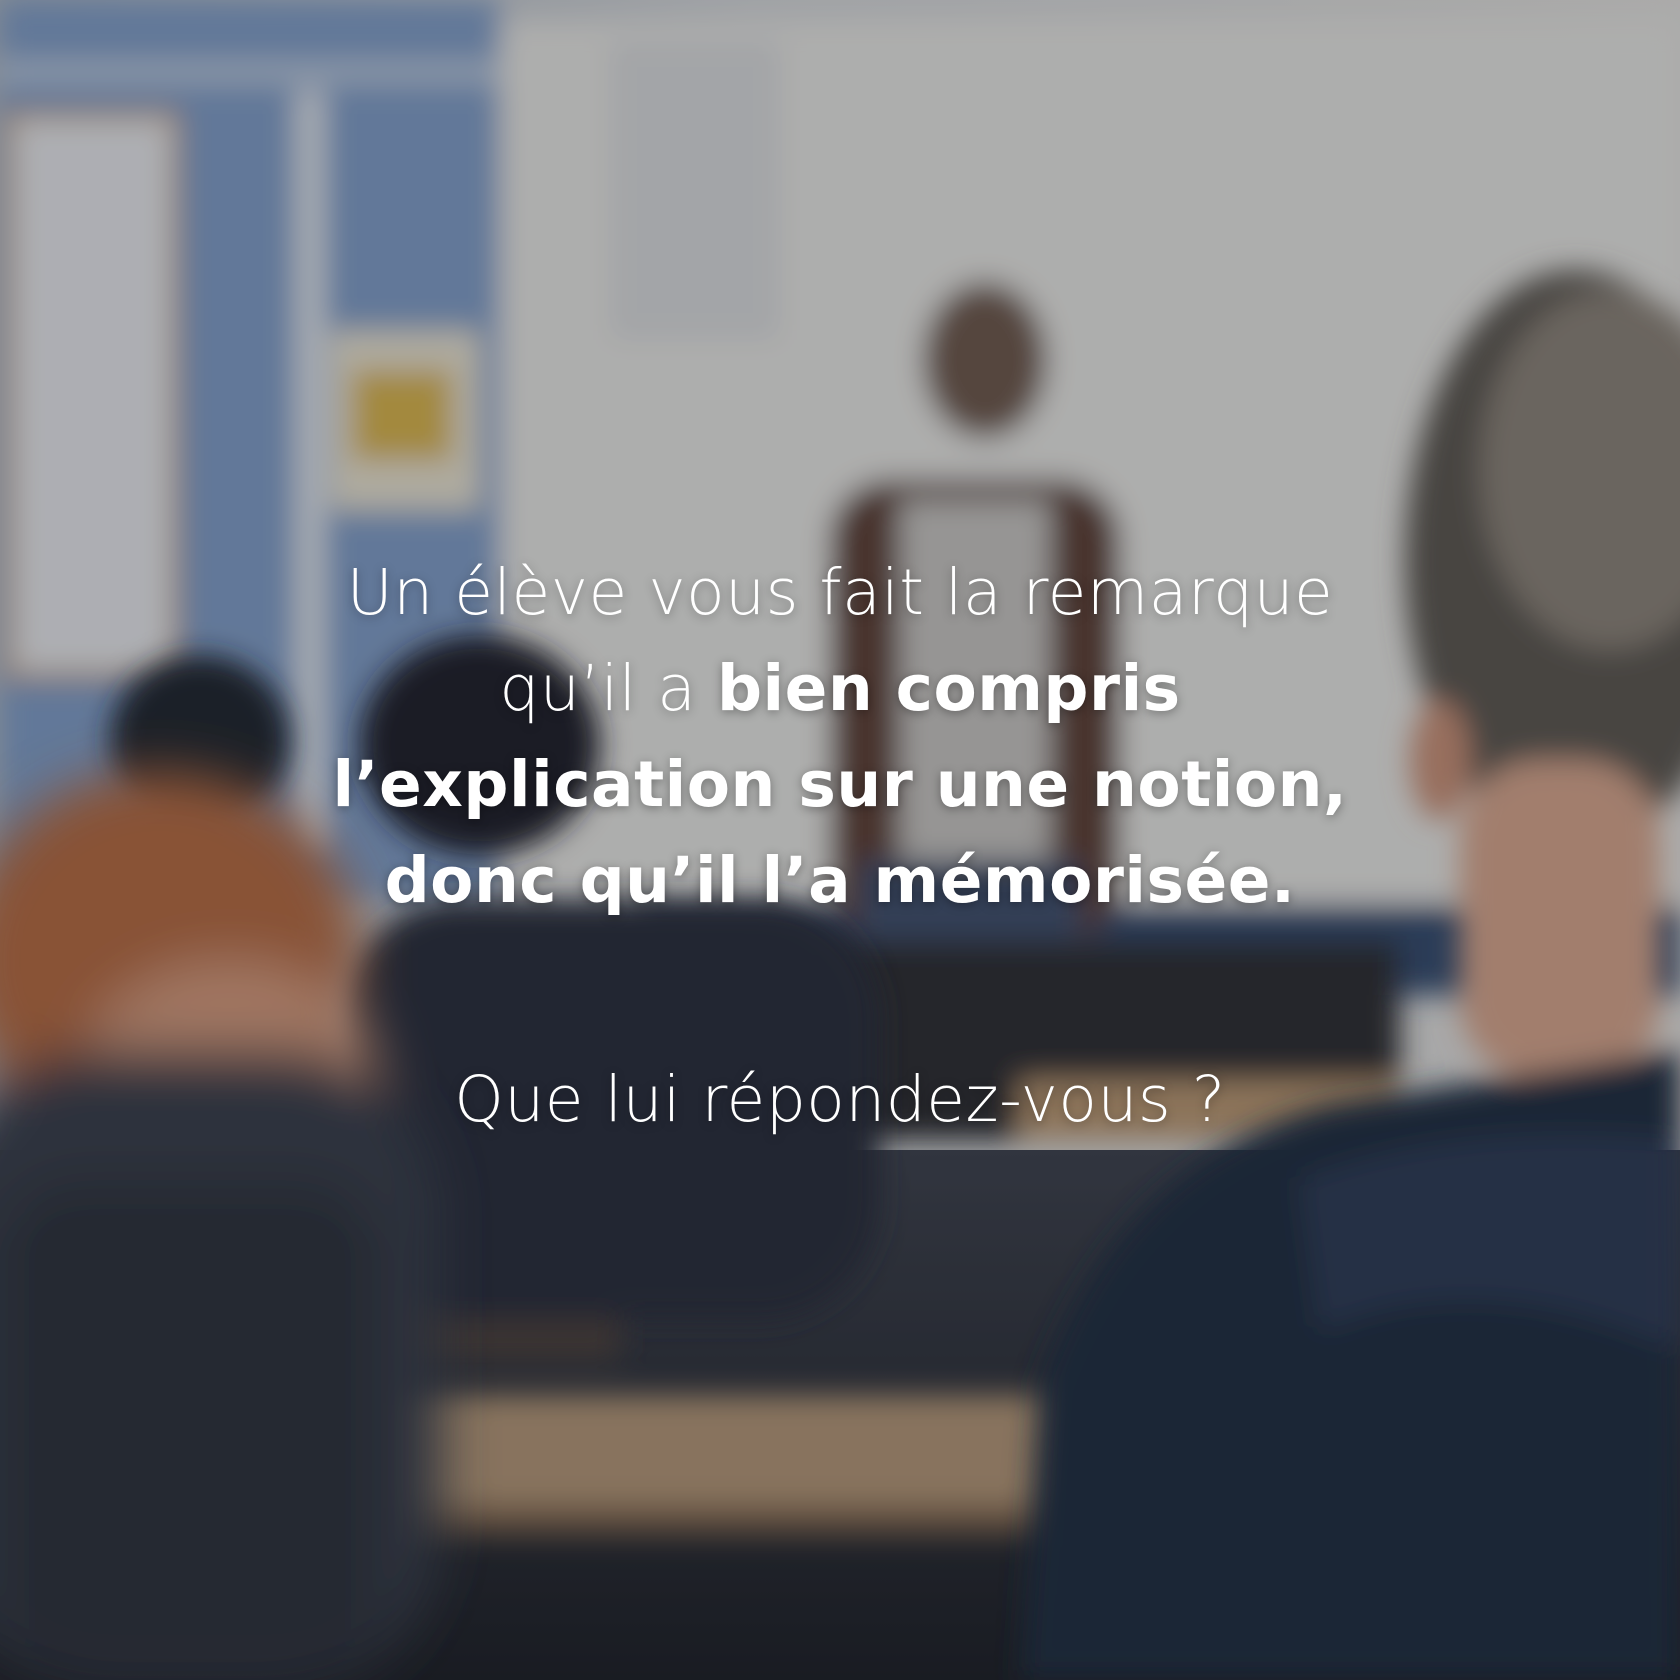 The width and height of the screenshot is (1680, 1680). I want to click on prompt-line-2-bold: bien compris, so click(948, 688).